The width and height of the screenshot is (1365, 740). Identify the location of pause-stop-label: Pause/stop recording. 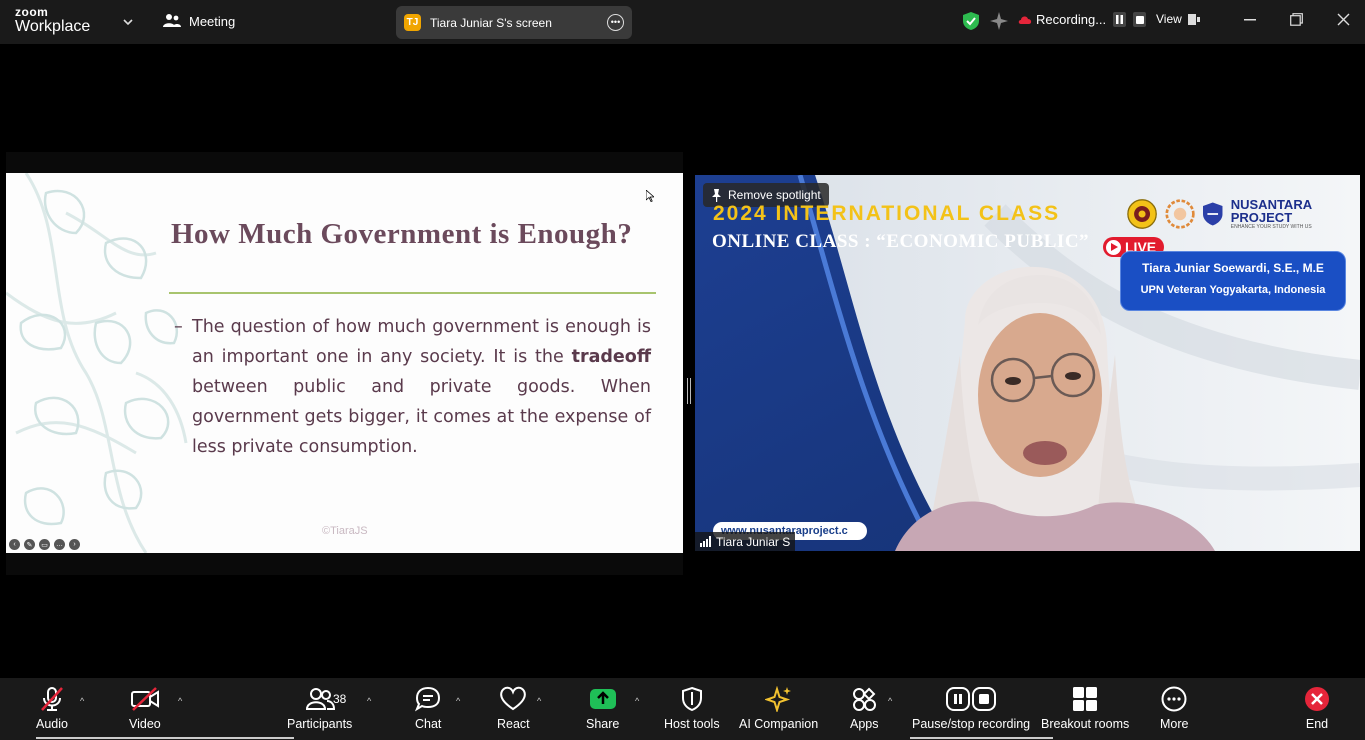
(971, 724).